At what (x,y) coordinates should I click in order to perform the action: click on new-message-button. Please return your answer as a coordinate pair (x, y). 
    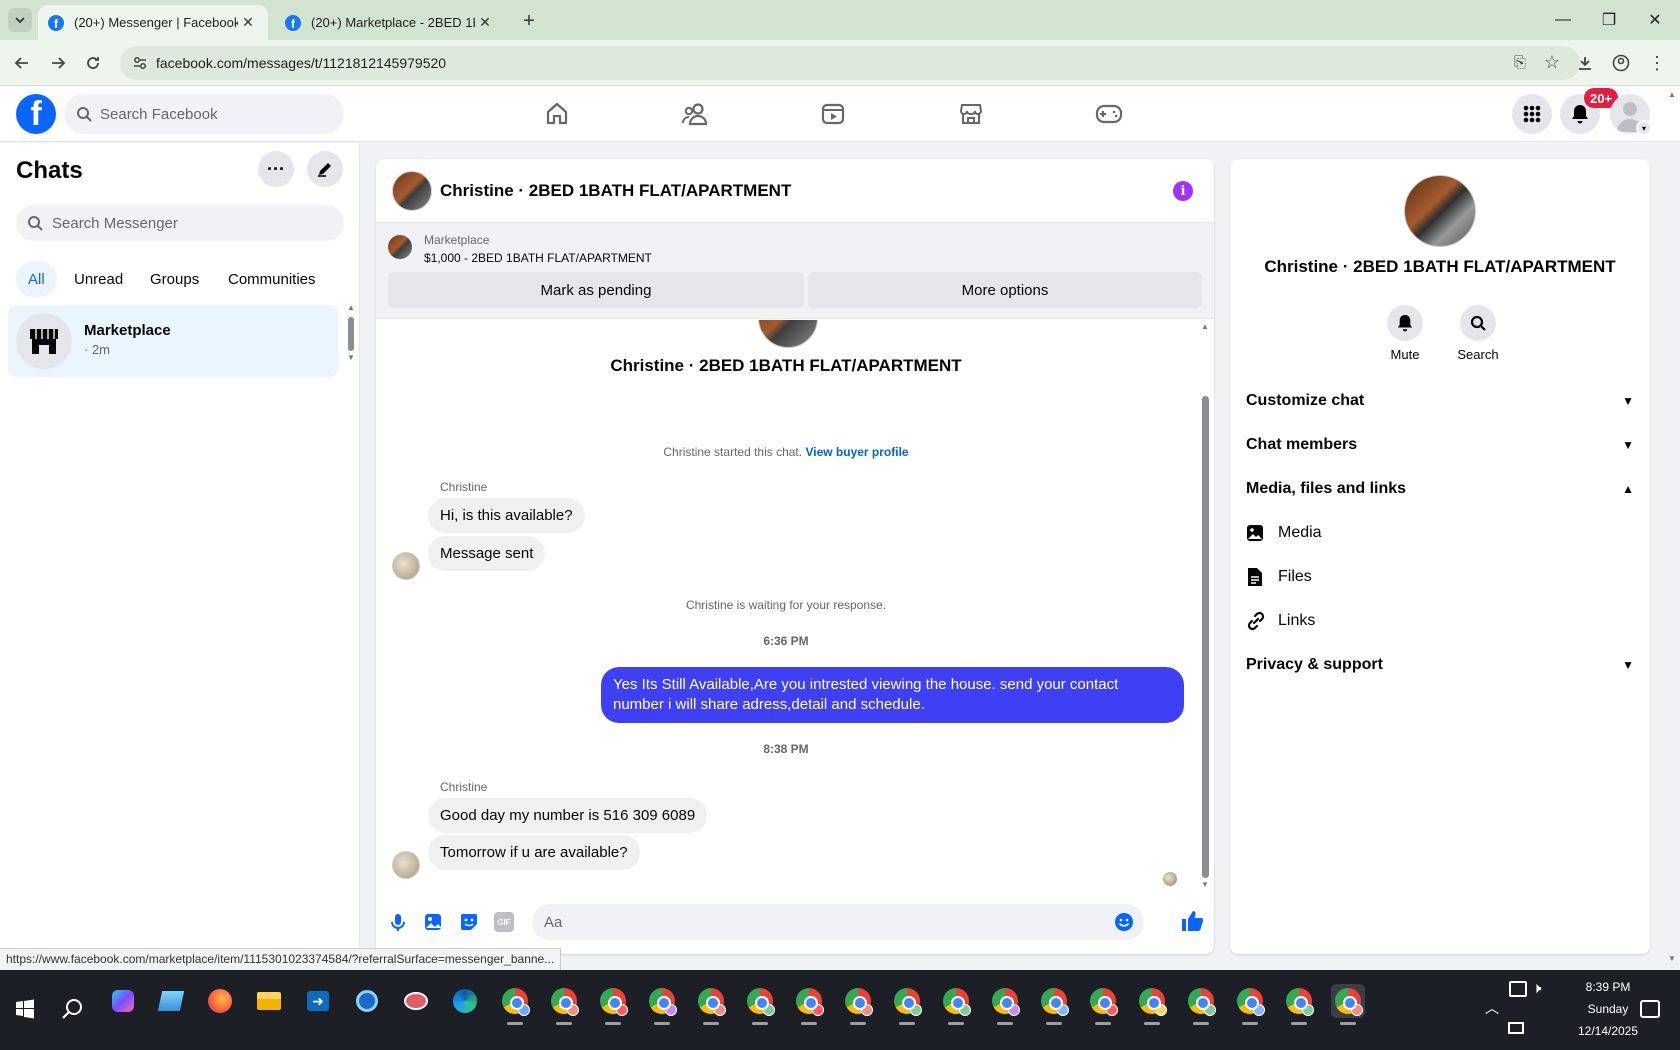
    Looking at the image, I should click on (325, 169).